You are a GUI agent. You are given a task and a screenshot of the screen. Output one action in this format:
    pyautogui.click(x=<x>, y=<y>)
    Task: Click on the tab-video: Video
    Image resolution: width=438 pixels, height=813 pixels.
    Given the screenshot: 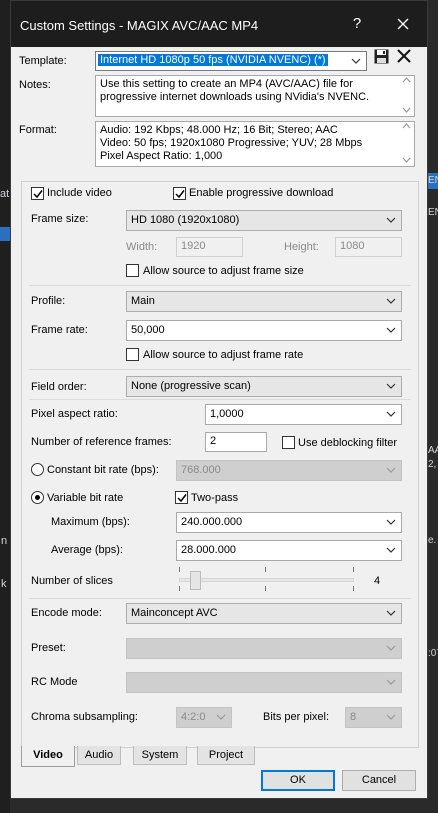 What is the action you would take?
    pyautogui.click(x=48, y=756)
    